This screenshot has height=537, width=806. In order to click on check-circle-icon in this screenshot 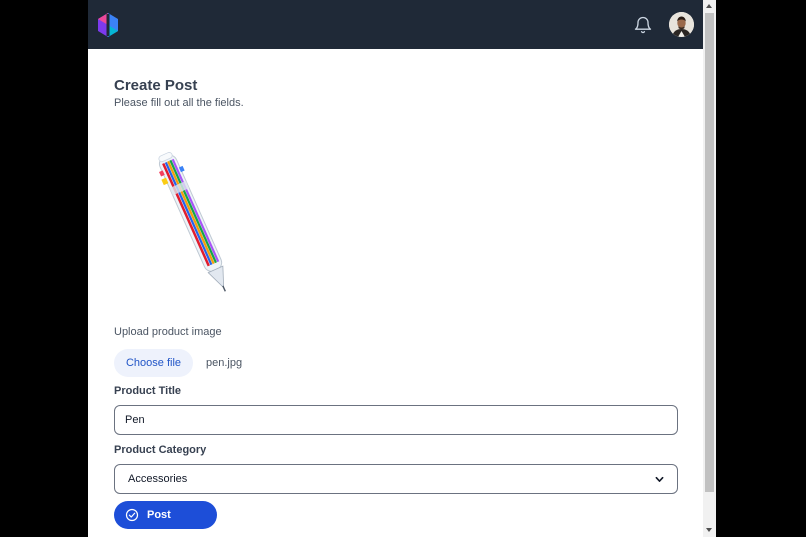, I will do `click(132, 515)`.